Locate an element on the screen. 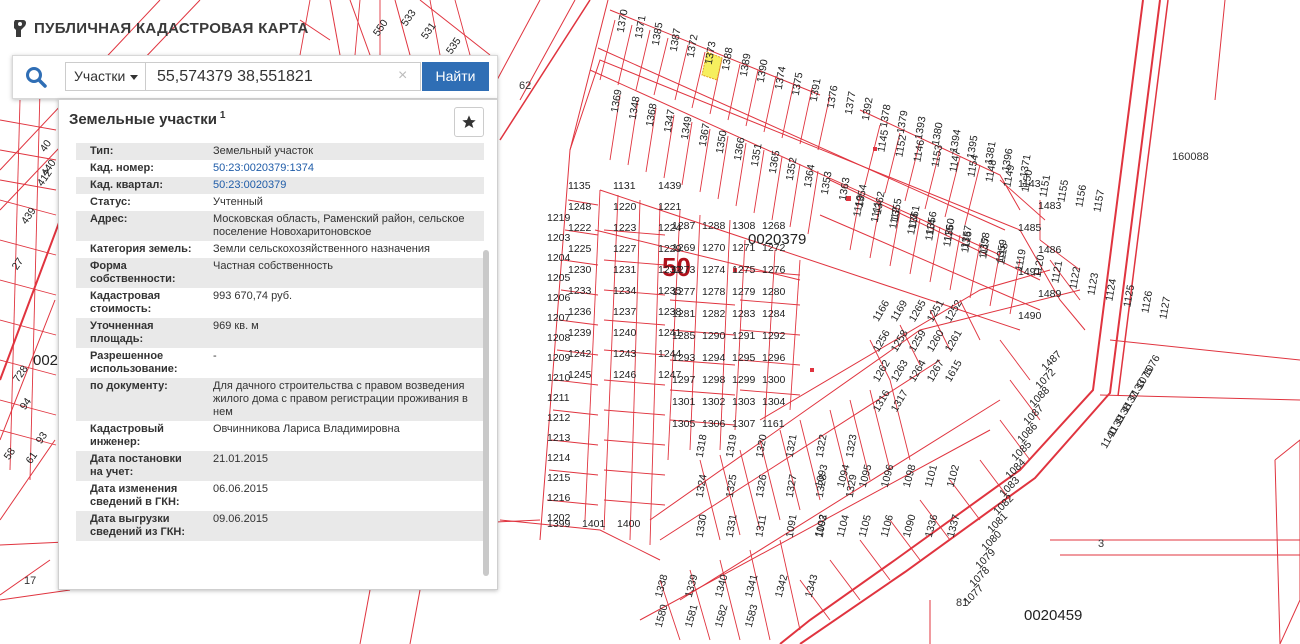 This screenshot has height=644, width=1300. star-icon is located at coordinates (469, 121).